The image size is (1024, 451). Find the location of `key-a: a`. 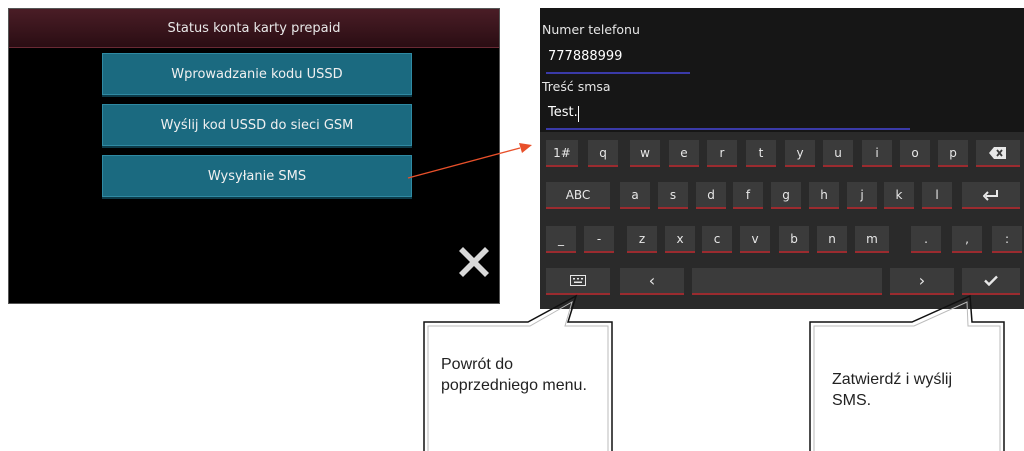

key-a: a is located at coordinates (635, 195).